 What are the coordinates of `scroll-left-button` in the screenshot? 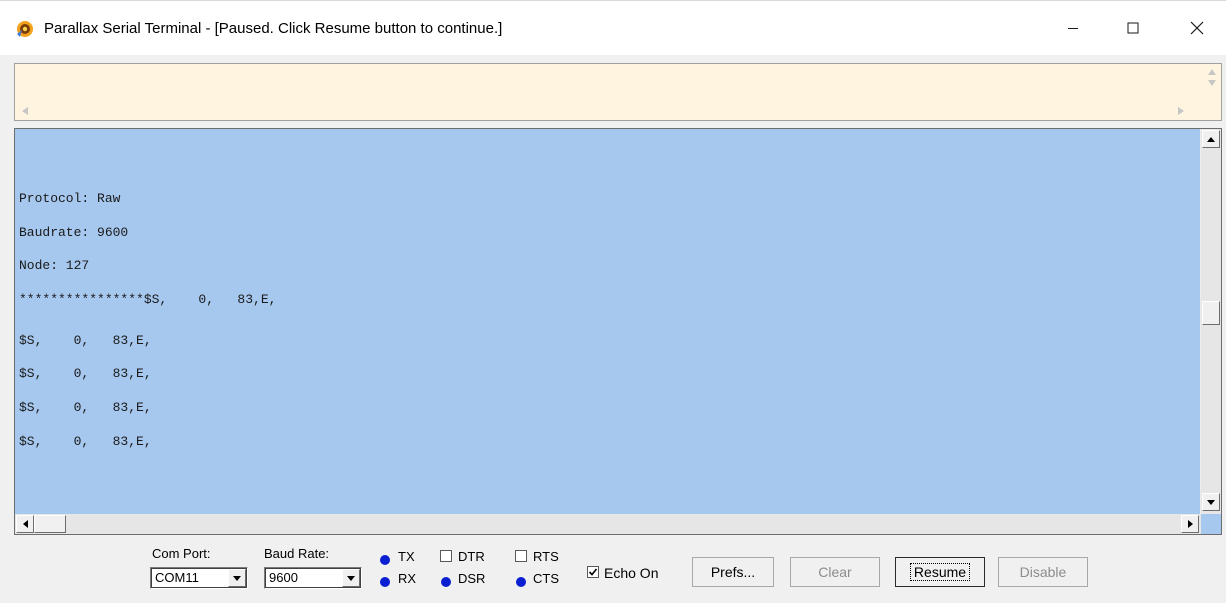 It's located at (25, 524).